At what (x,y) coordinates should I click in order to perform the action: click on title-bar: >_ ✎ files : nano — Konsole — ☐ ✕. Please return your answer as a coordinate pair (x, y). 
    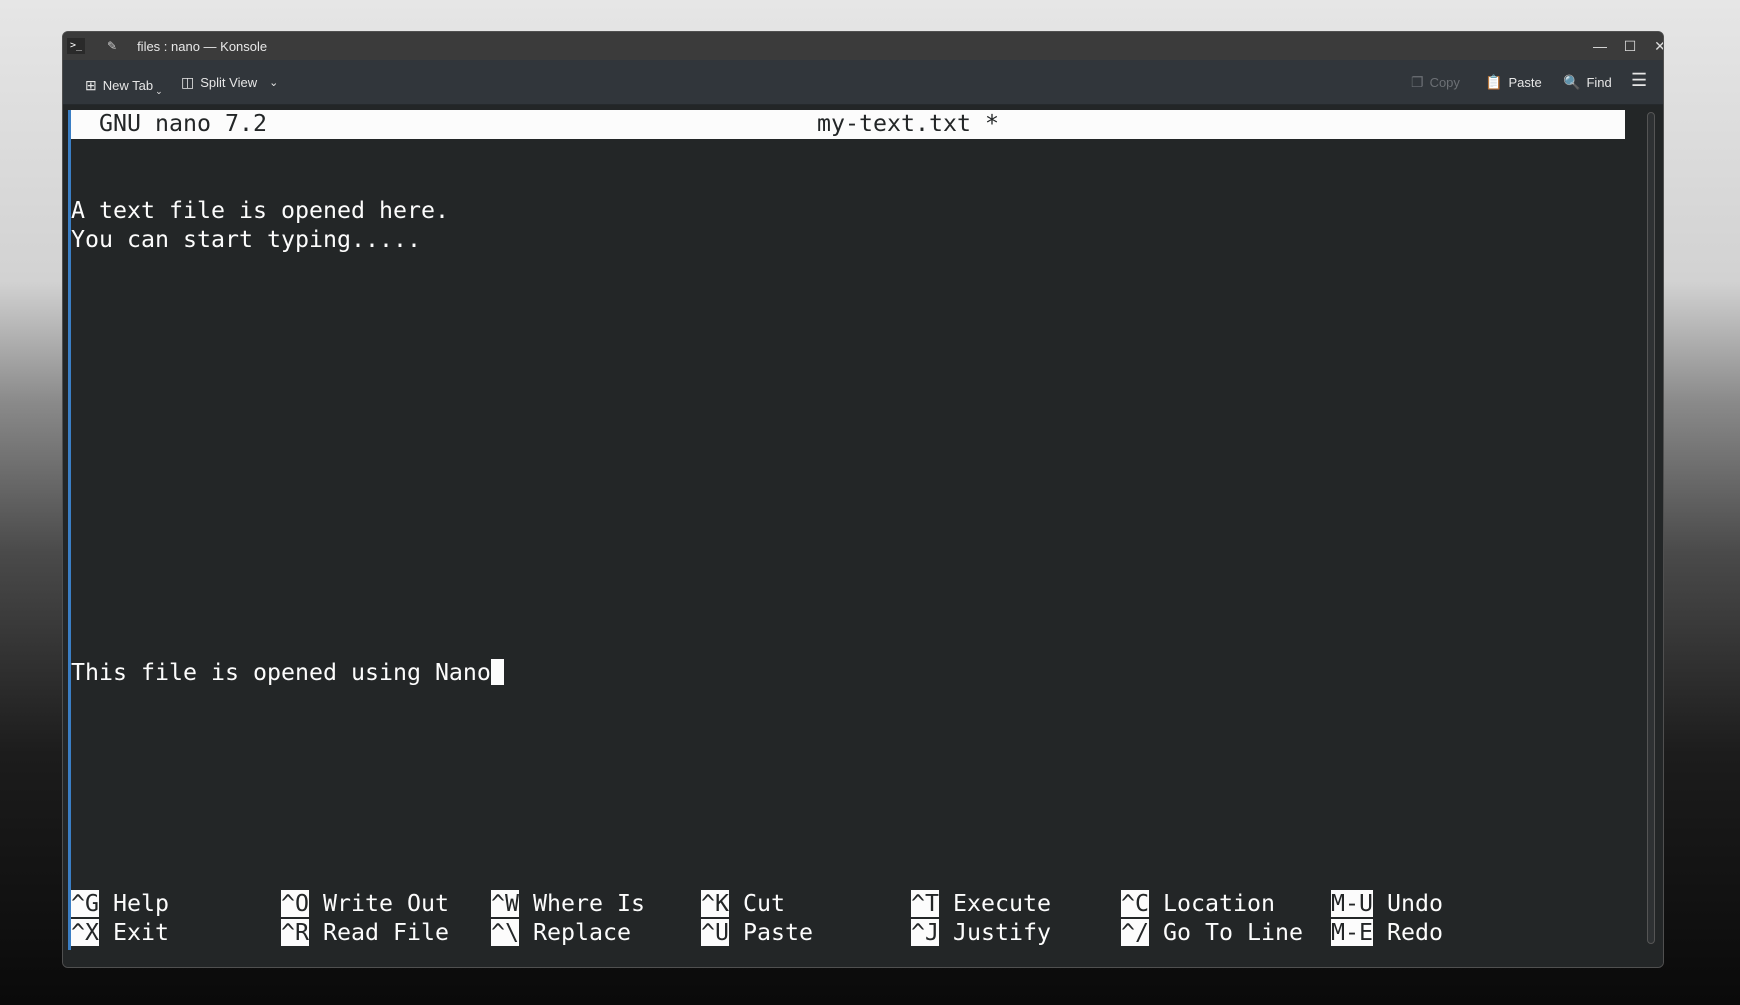
    Looking at the image, I should click on (863, 46).